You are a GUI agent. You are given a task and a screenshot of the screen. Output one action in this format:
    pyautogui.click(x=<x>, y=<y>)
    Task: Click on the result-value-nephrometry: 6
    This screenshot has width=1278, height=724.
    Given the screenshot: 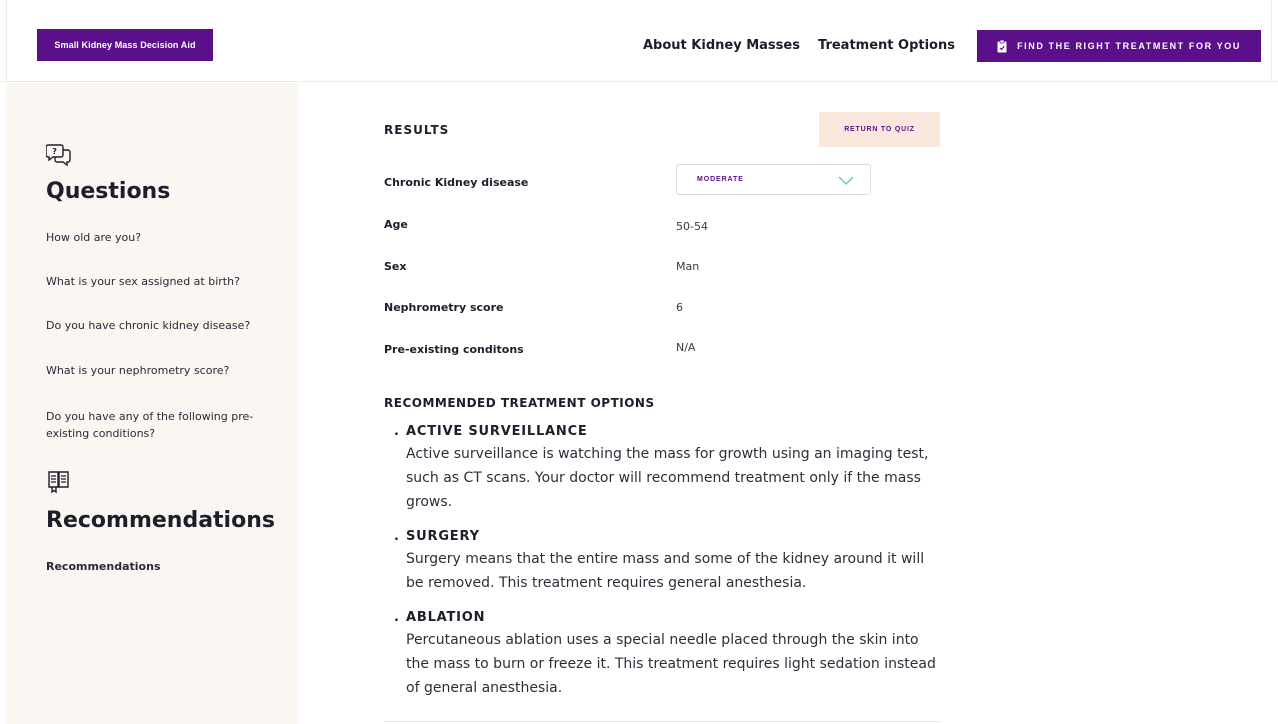 What is the action you would take?
    pyautogui.click(x=679, y=307)
    